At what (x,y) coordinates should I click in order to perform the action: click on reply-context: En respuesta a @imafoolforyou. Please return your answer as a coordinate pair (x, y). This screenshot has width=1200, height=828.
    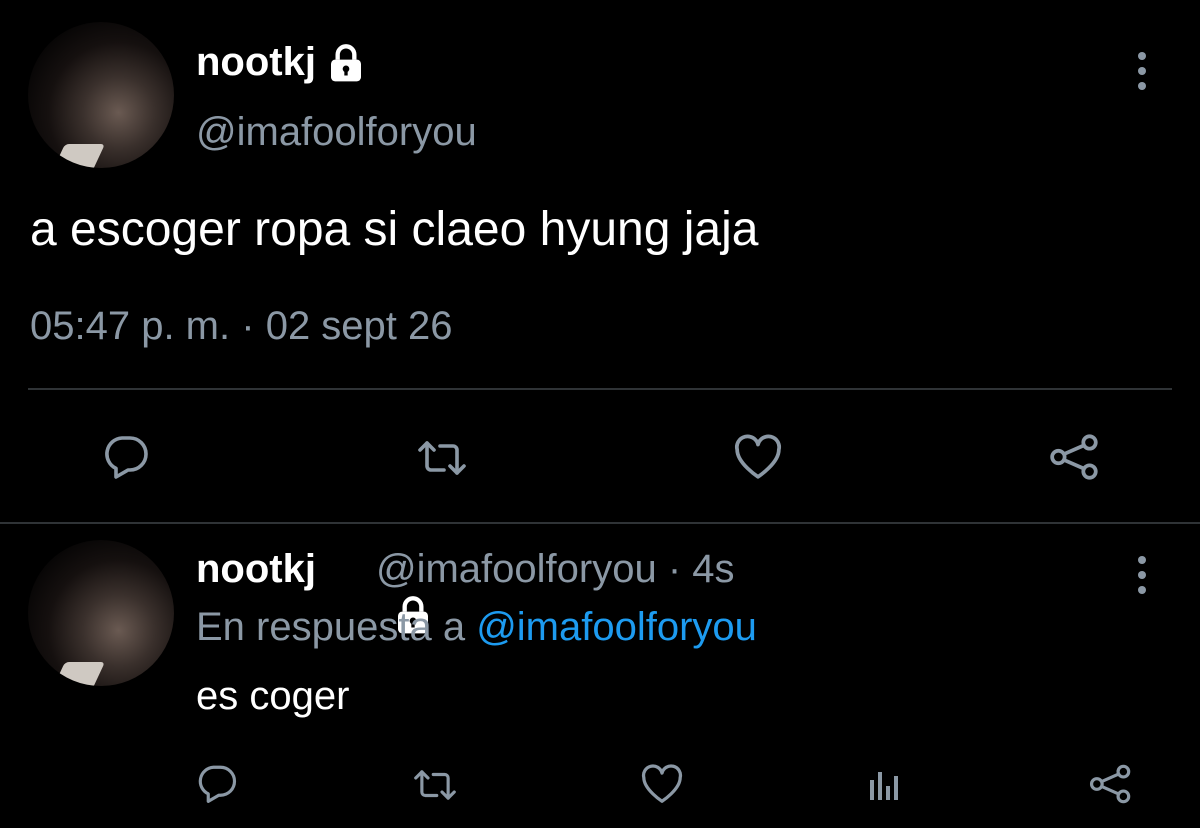
    Looking at the image, I should click on (476, 627).